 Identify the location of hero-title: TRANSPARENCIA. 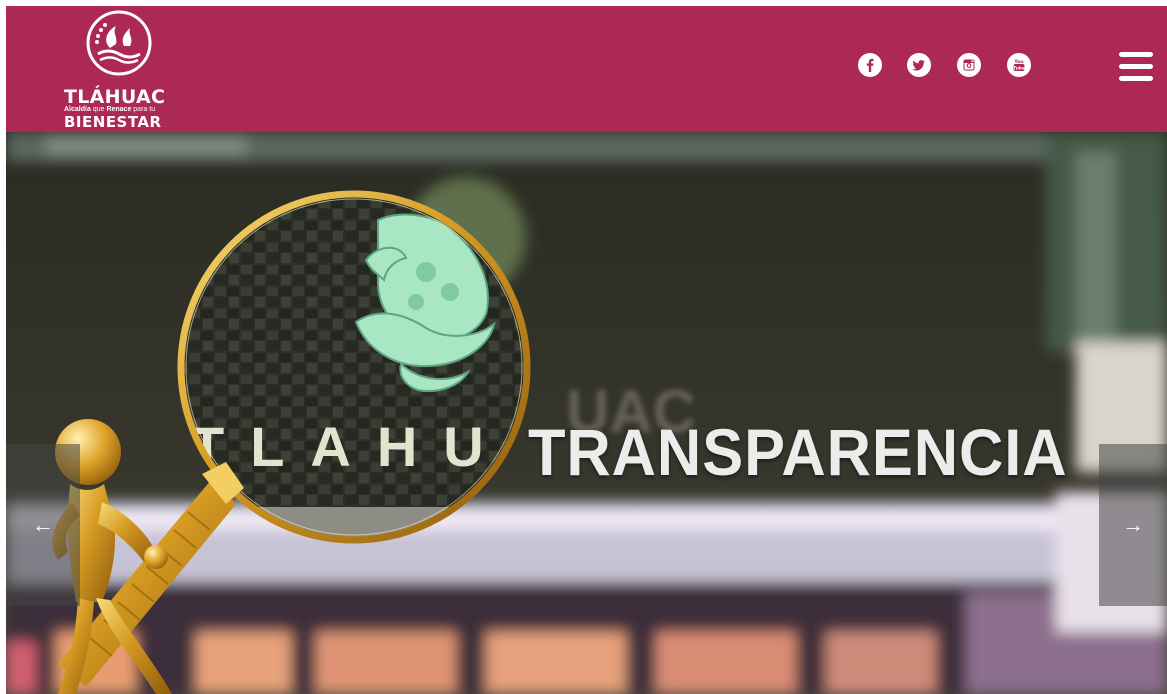
(798, 452).